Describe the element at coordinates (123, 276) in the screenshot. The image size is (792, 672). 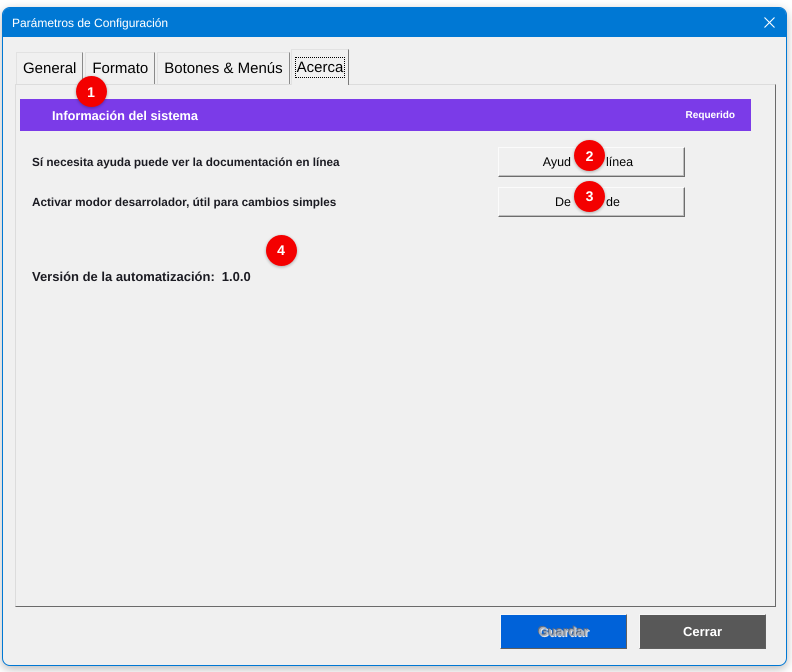
I see `version-label: Versión de la automatización:` at that location.